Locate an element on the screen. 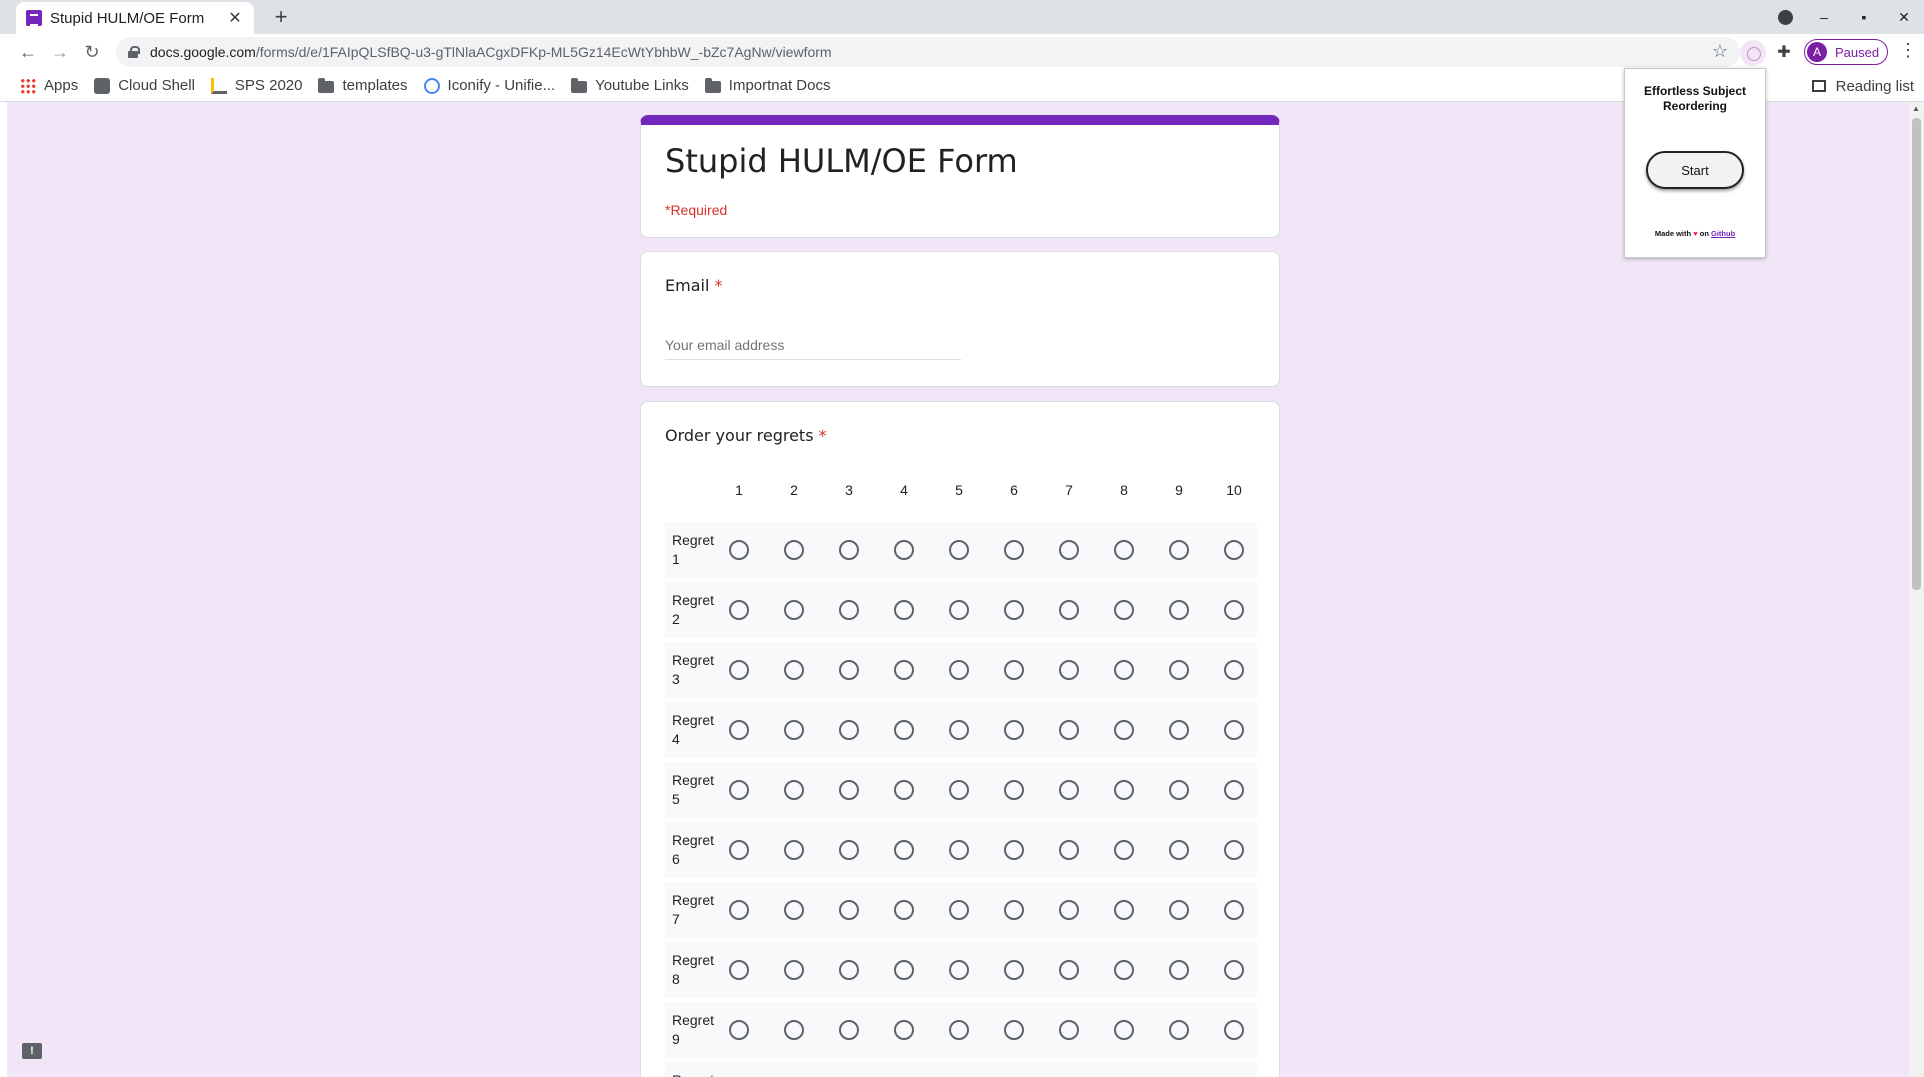  scroll-up-arrow-icon: ▲ is located at coordinates (1916, 108).